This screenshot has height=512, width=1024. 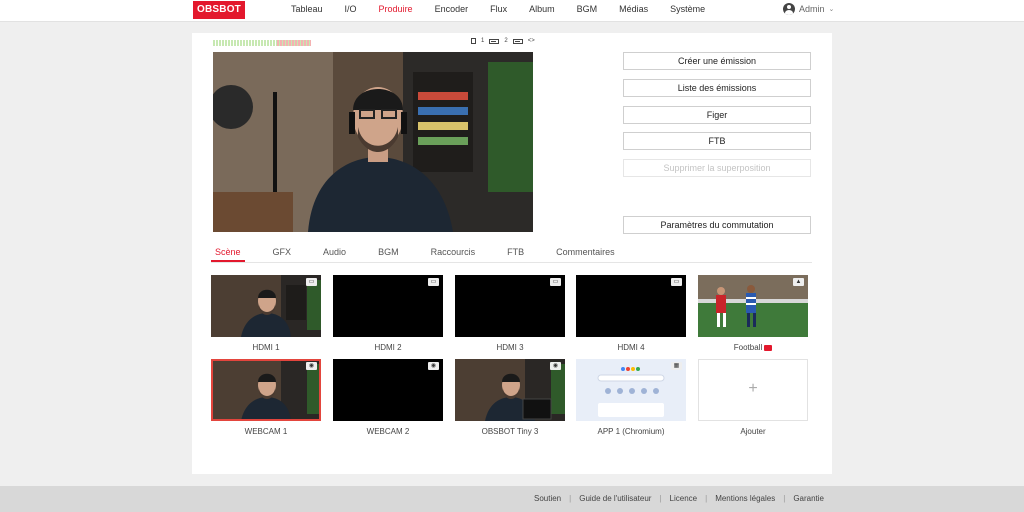 What do you see at coordinates (547, 499) in the screenshot?
I see `footer-link-soutien: Soutien` at bounding box center [547, 499].